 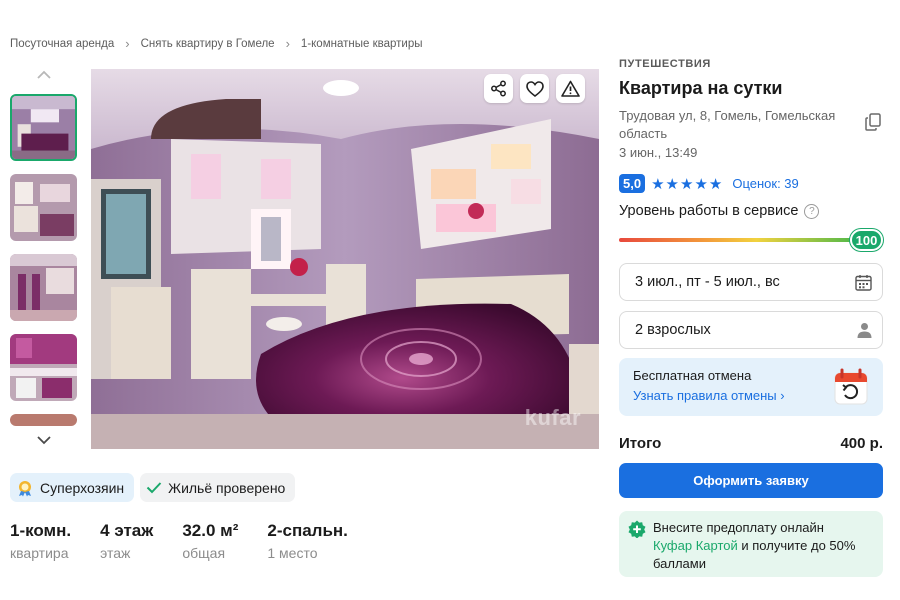 What do you see at coordinates (640, 443) in the screenshot?
I see `total-label: Итого` at bounding box center [640, 443].